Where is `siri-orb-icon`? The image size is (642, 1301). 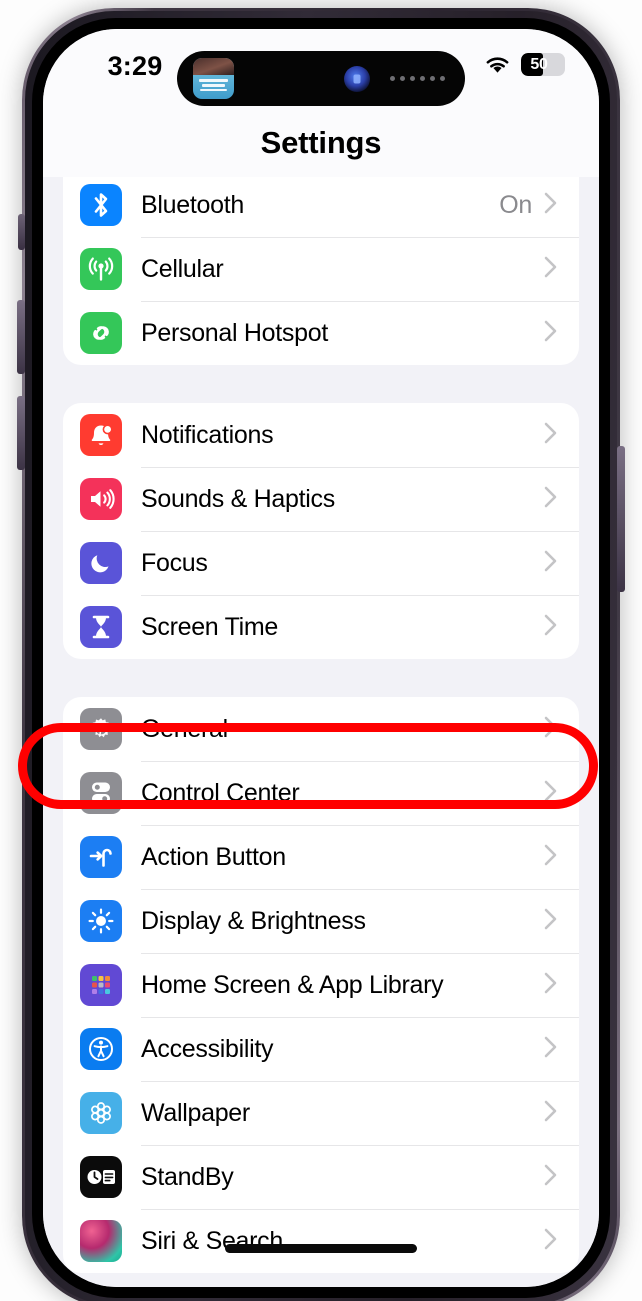
siri-orb-icon is located at coordinates (357, 78).